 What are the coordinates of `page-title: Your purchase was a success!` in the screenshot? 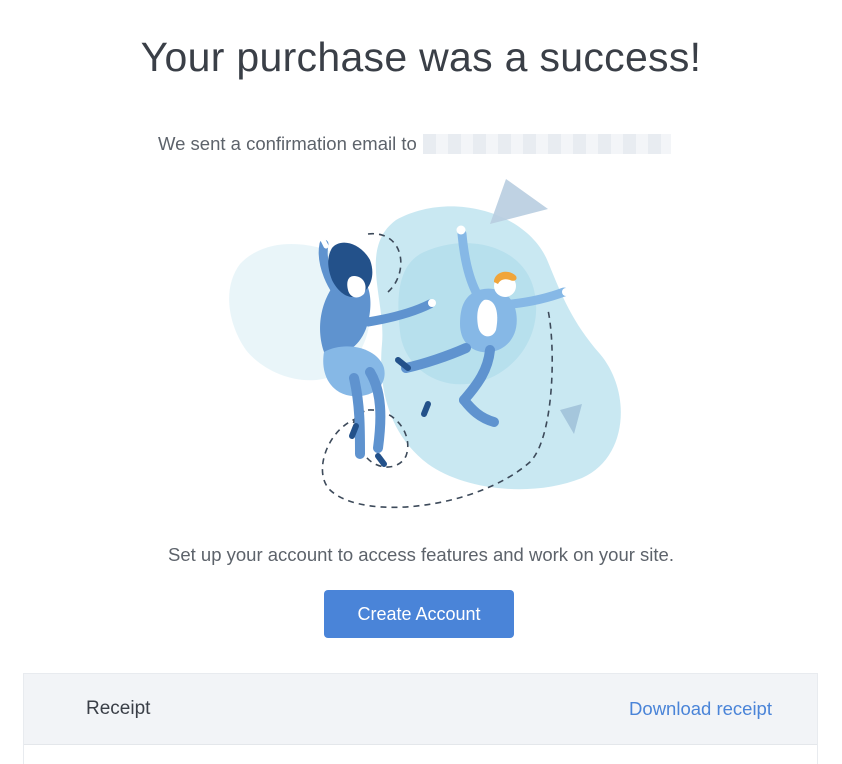 It's located at (421, 57).